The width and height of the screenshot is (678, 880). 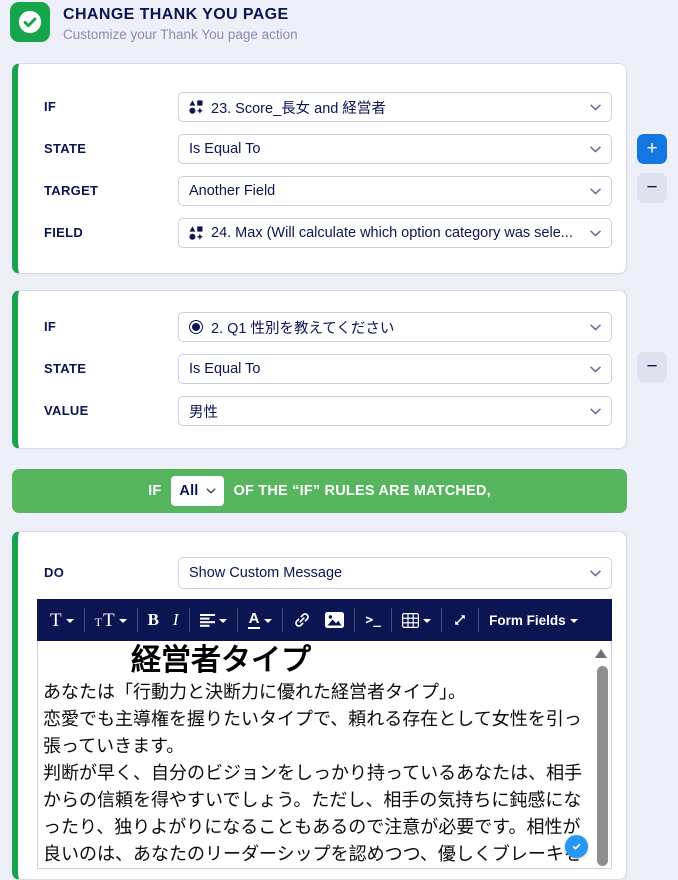 I want to click on message-paragraph: 恋愛でも主導権を握りたいタイプで、頼れる存在として女性を引っ張っていきます。, so click(x=312, y=732).